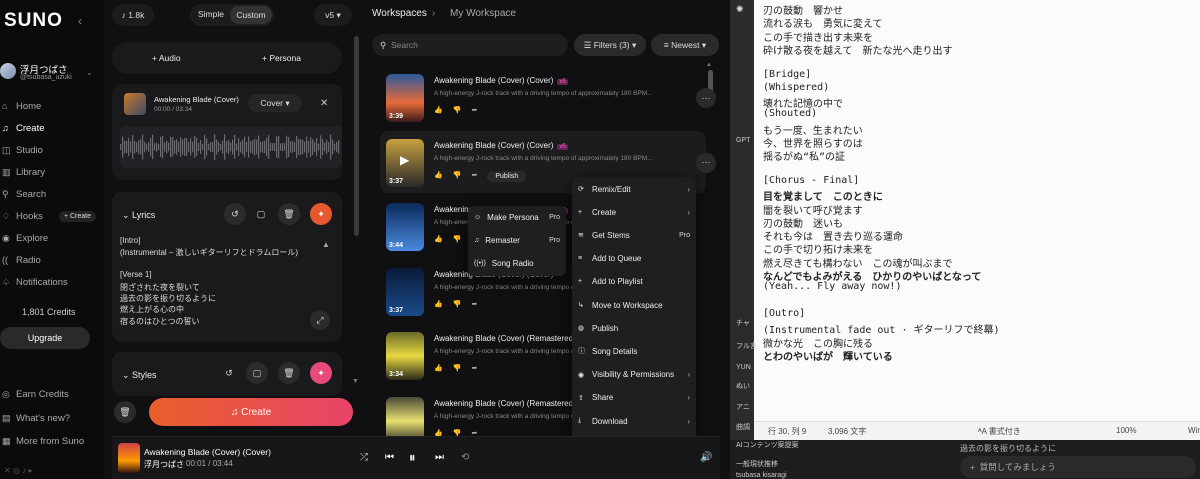  Describe the element at coordinates (439, 457) in the screenshot. I see `next-icon: ⏭` at that location.